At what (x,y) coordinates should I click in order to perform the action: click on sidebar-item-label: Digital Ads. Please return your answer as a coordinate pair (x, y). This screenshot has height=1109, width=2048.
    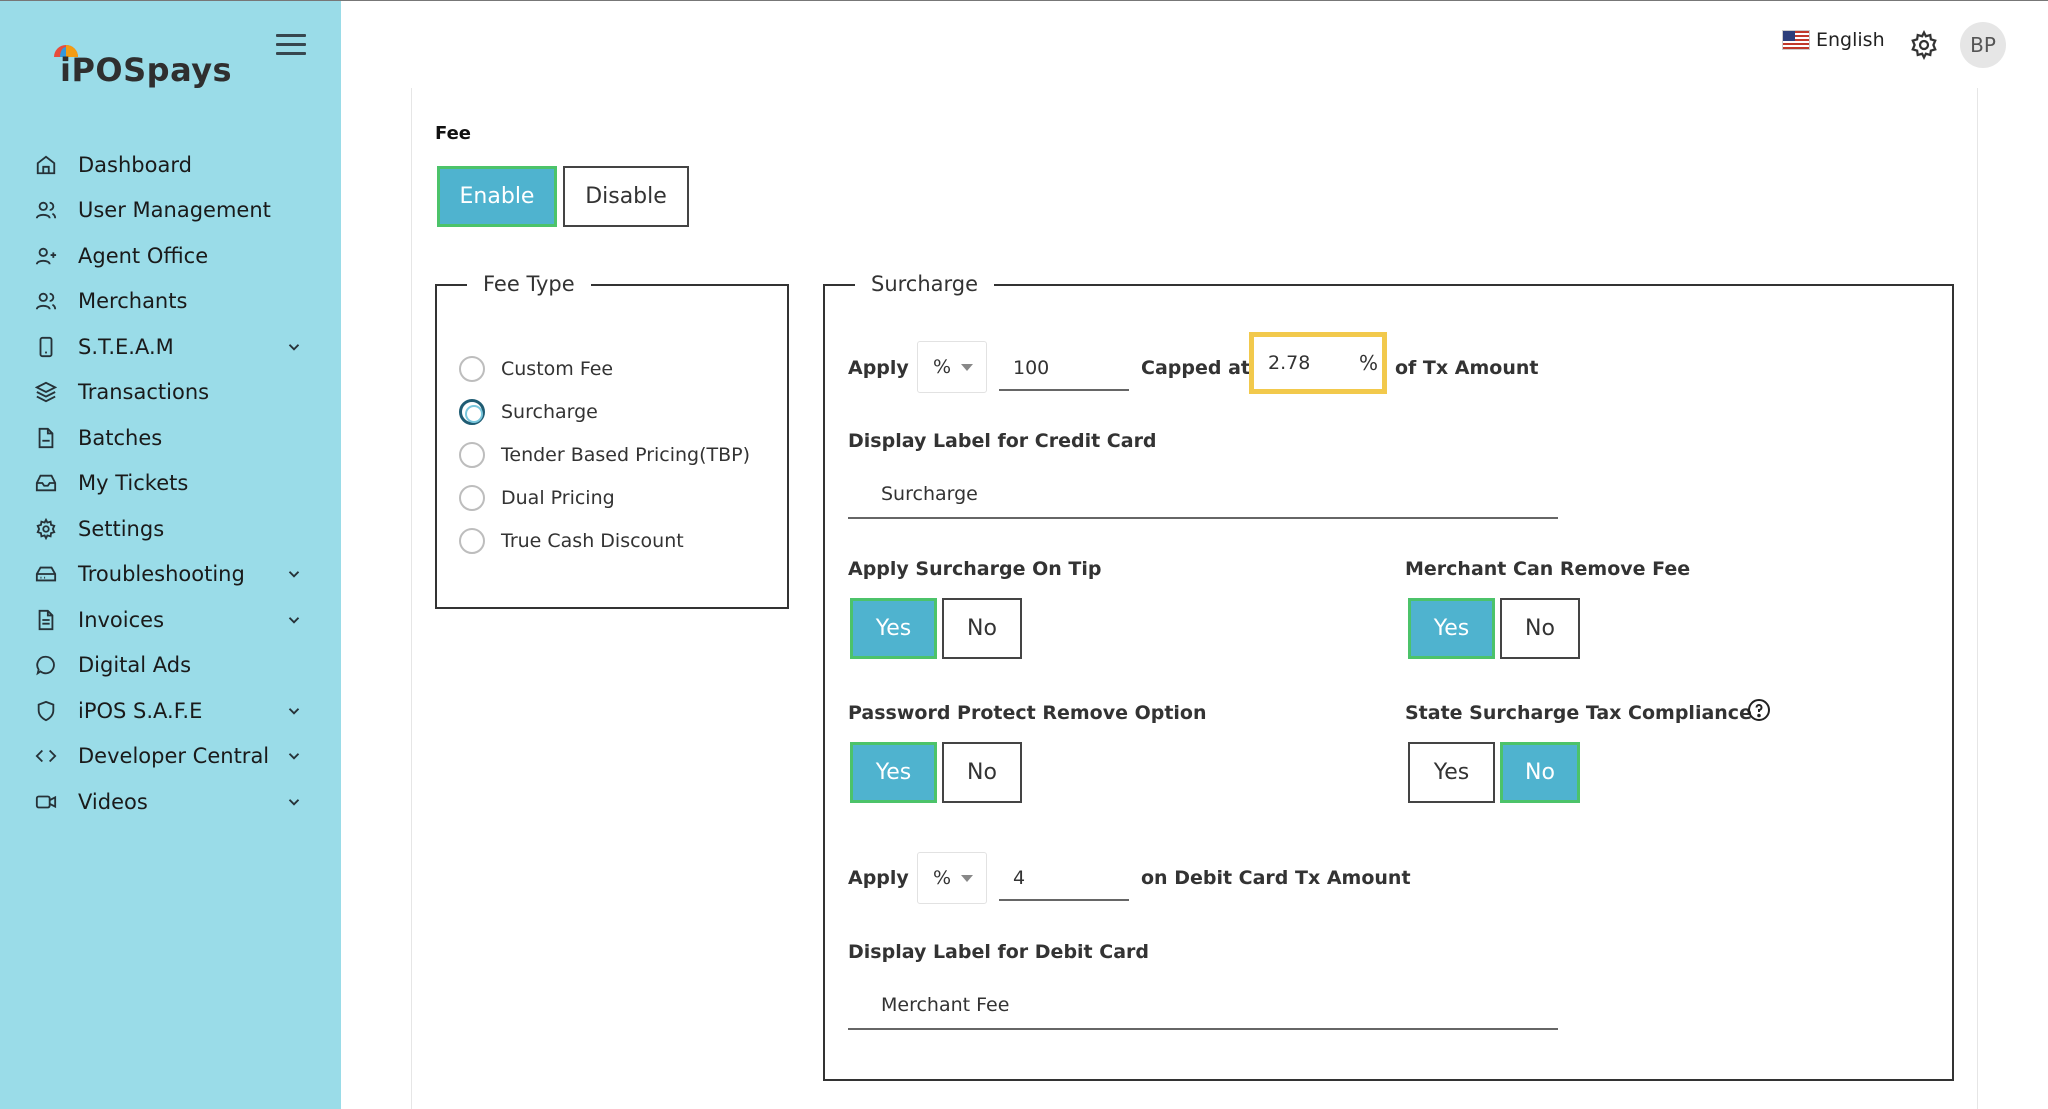
    Looking at the image, I should click on (135, 665).